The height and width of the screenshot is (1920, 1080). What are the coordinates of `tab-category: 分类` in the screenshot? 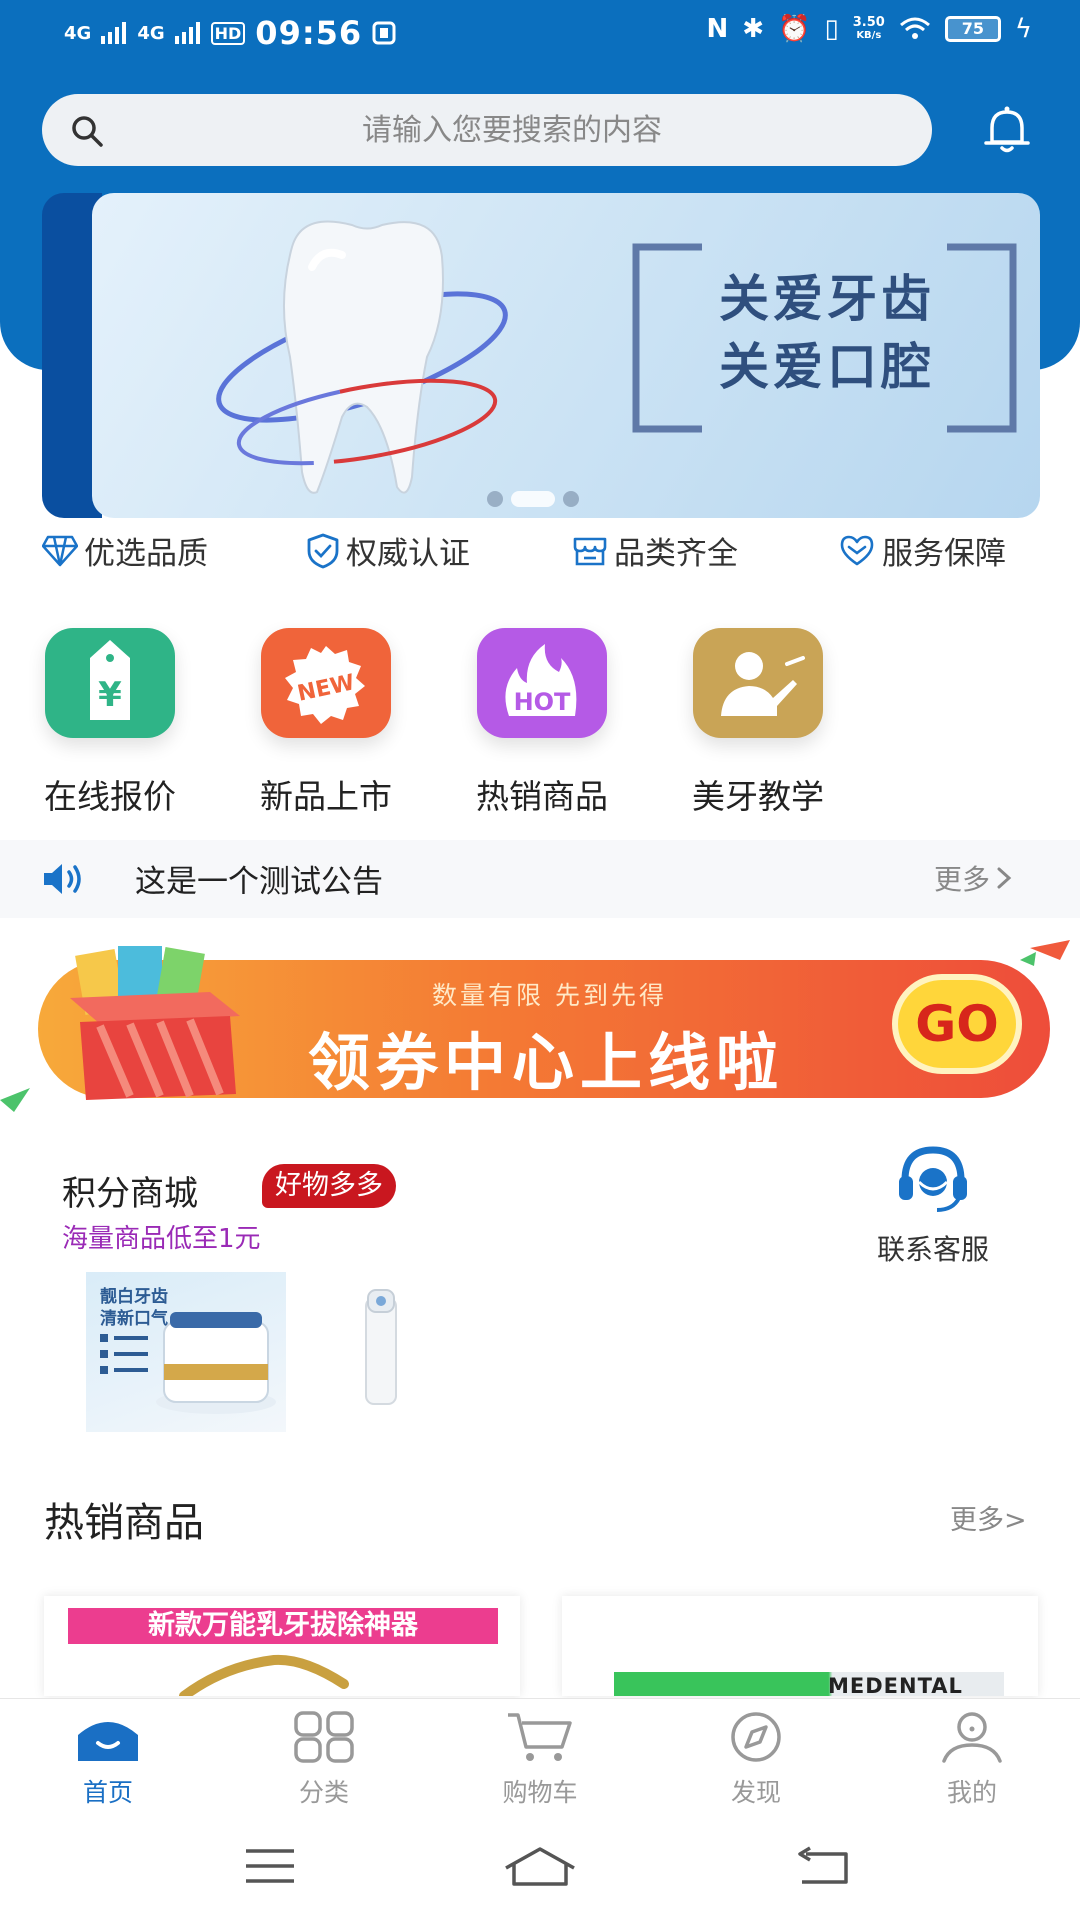 It's located at (324, 1760).